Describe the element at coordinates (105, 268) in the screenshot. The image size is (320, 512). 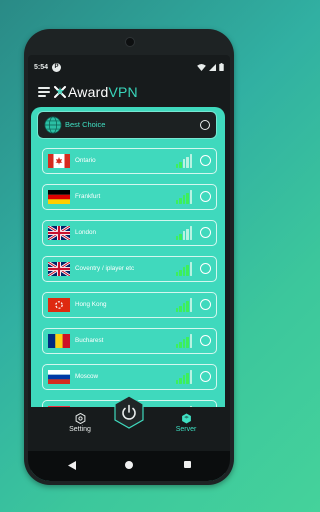
I see `server-label: Coventry / iplayer etc` at that location.